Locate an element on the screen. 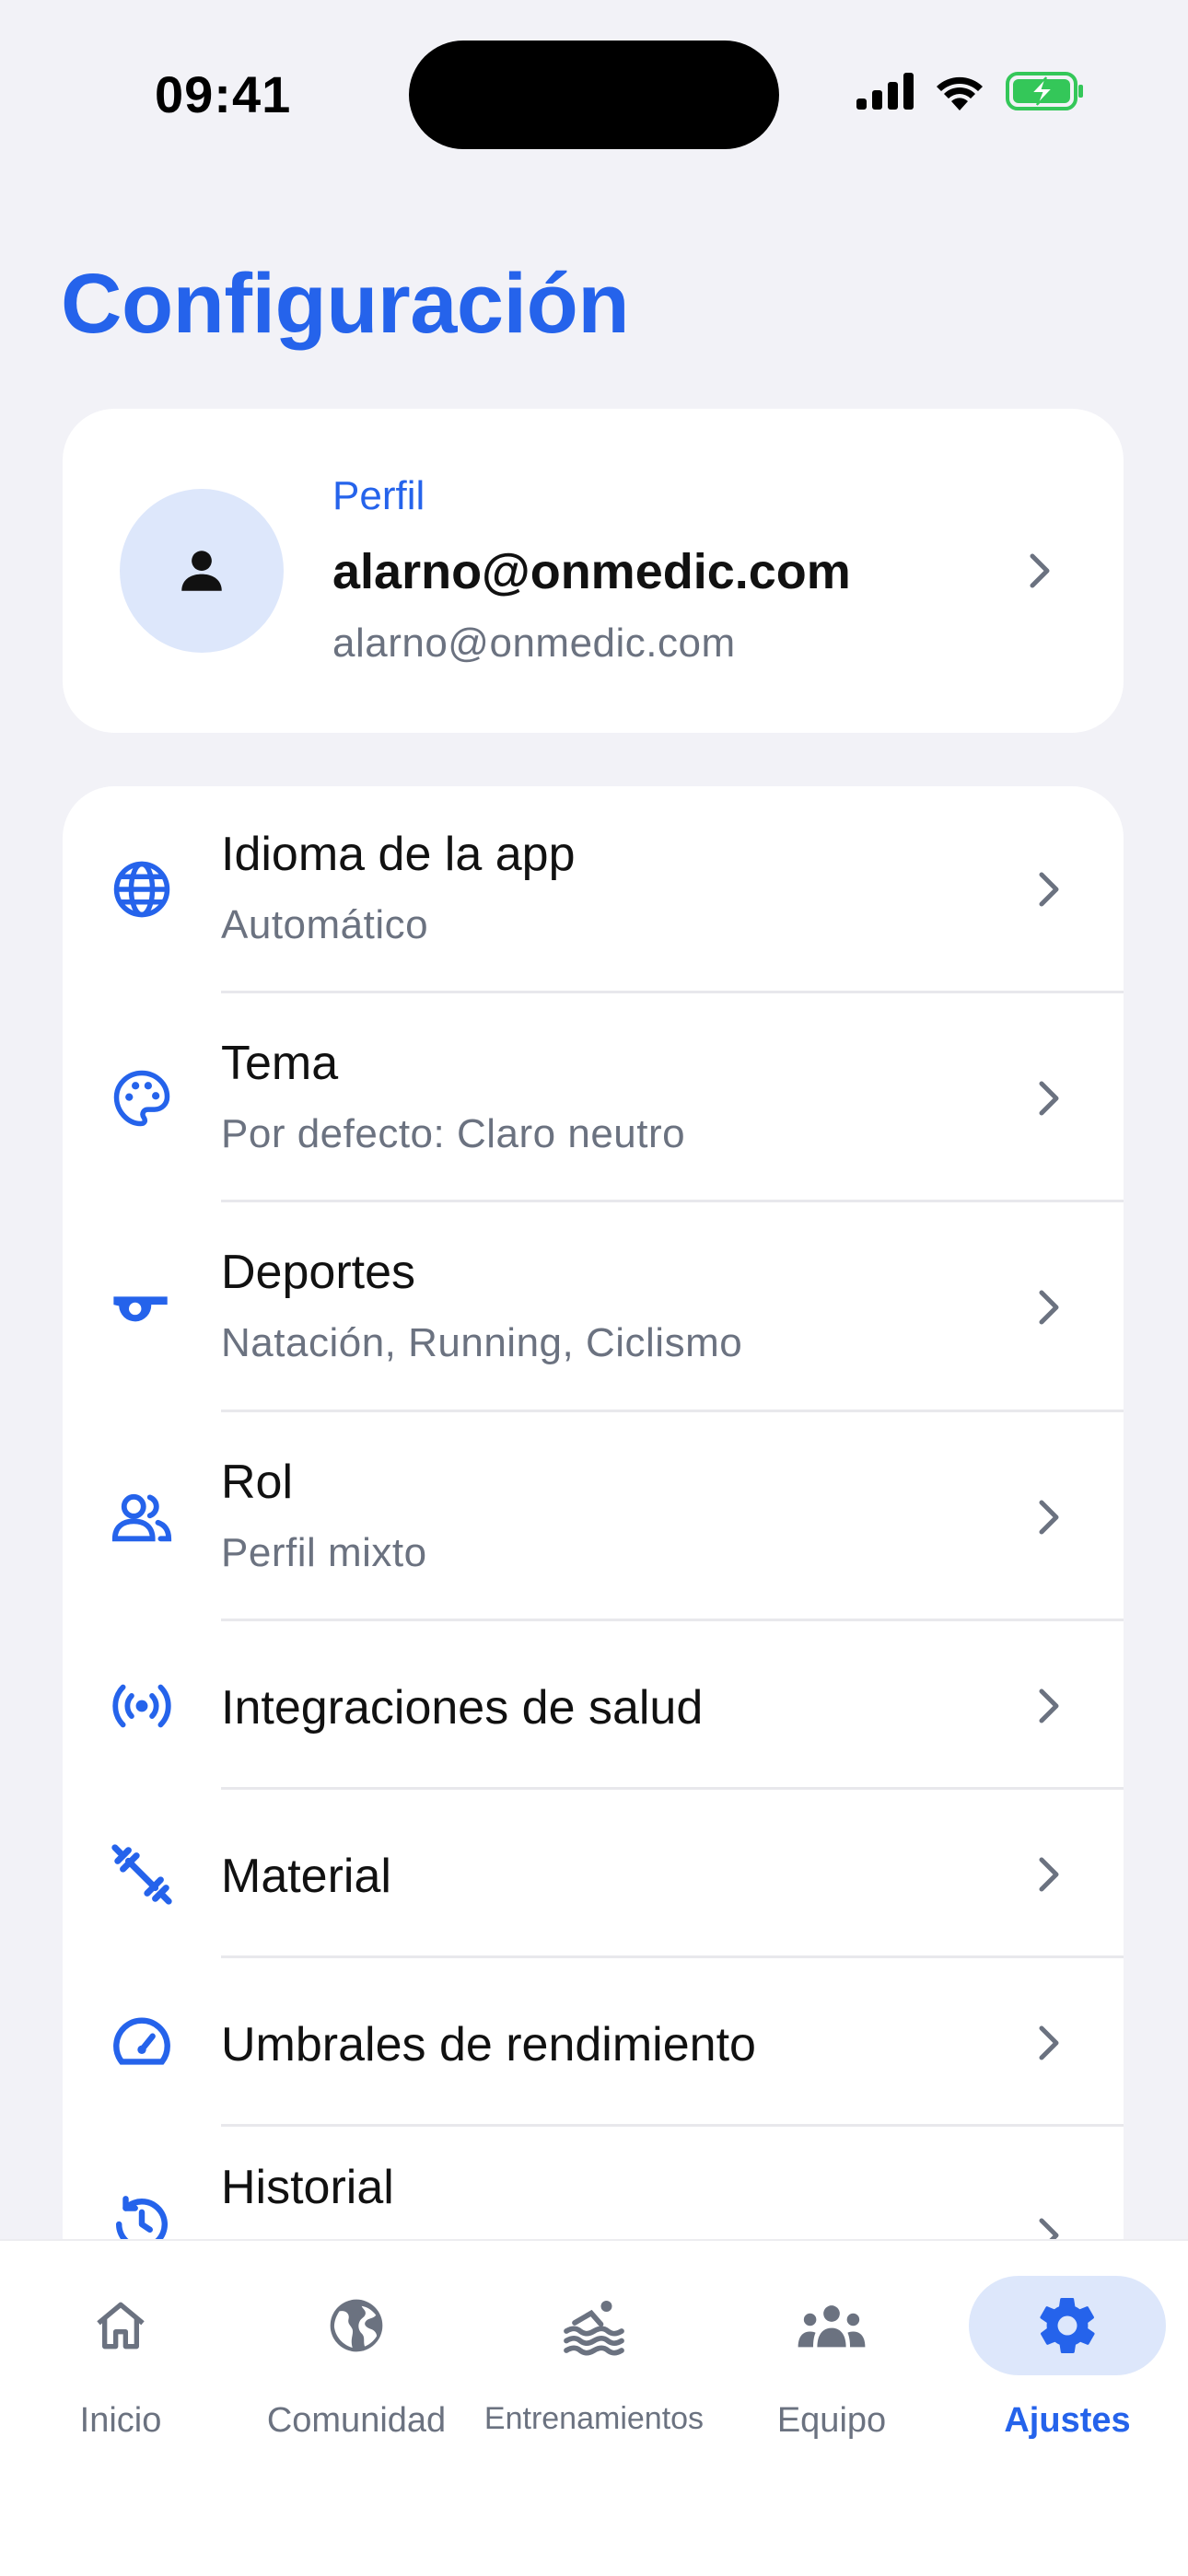  settings-item-title: Umbrales de rendimiento is located at coordinates (488, 2044).